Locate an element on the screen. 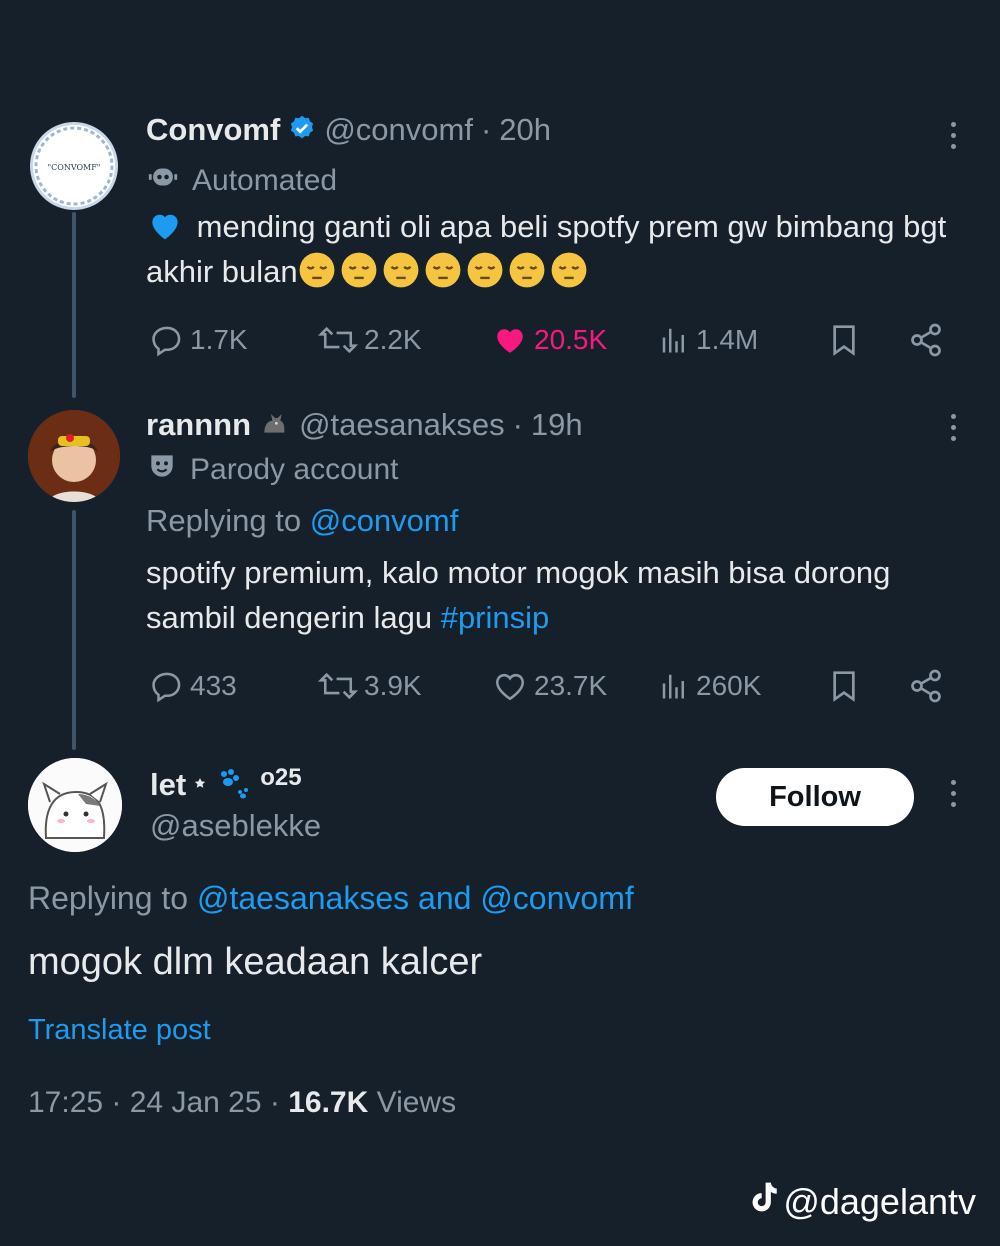 This screenshot has height=1246, width=1000. heart-filled-icon is located at coordinates (510, 341).